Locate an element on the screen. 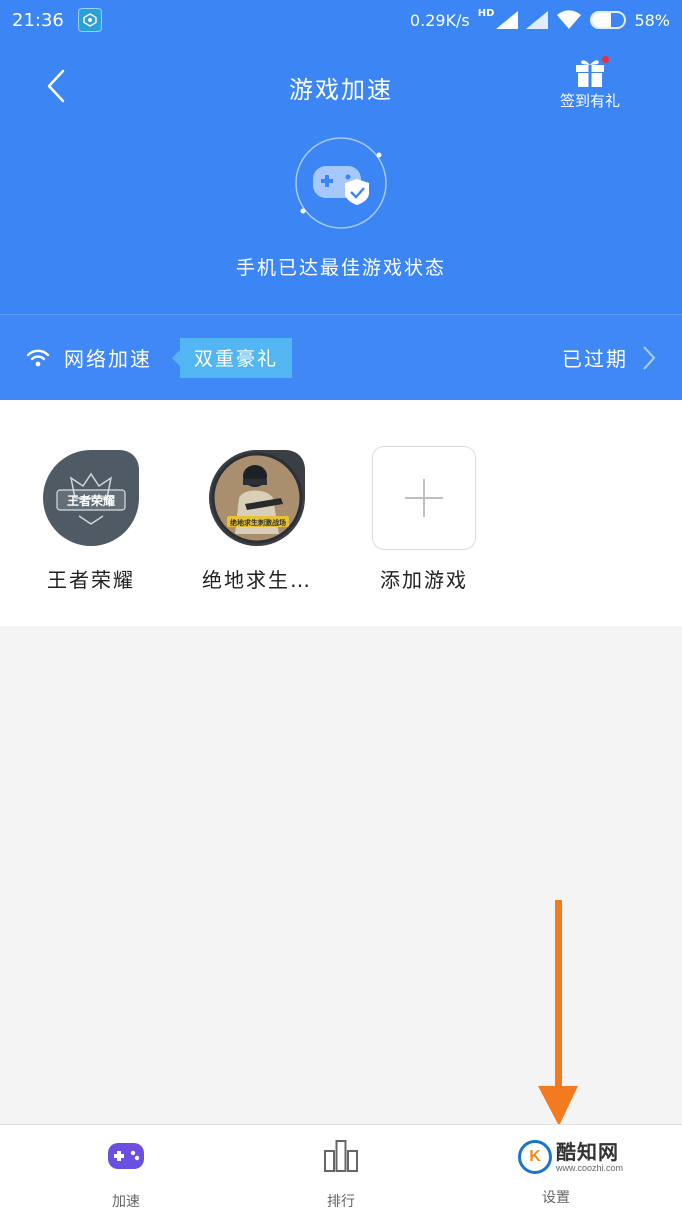 Image resolution: width=682 pixels, height=1212 pixels. expired-status: 已过期 is located at coordinates (609, 357).